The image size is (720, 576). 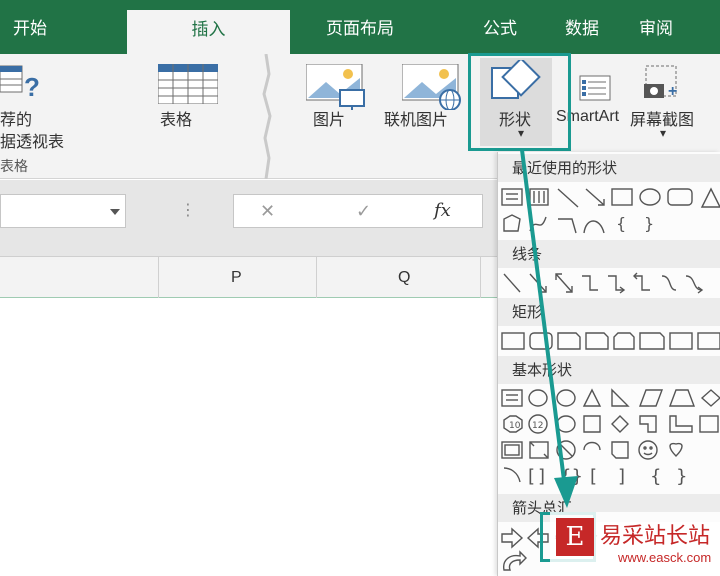 What do you see at coordinates (575, 537) in the screenshot?
I see `watermark-logo: E` at bounding box center [575, 537].